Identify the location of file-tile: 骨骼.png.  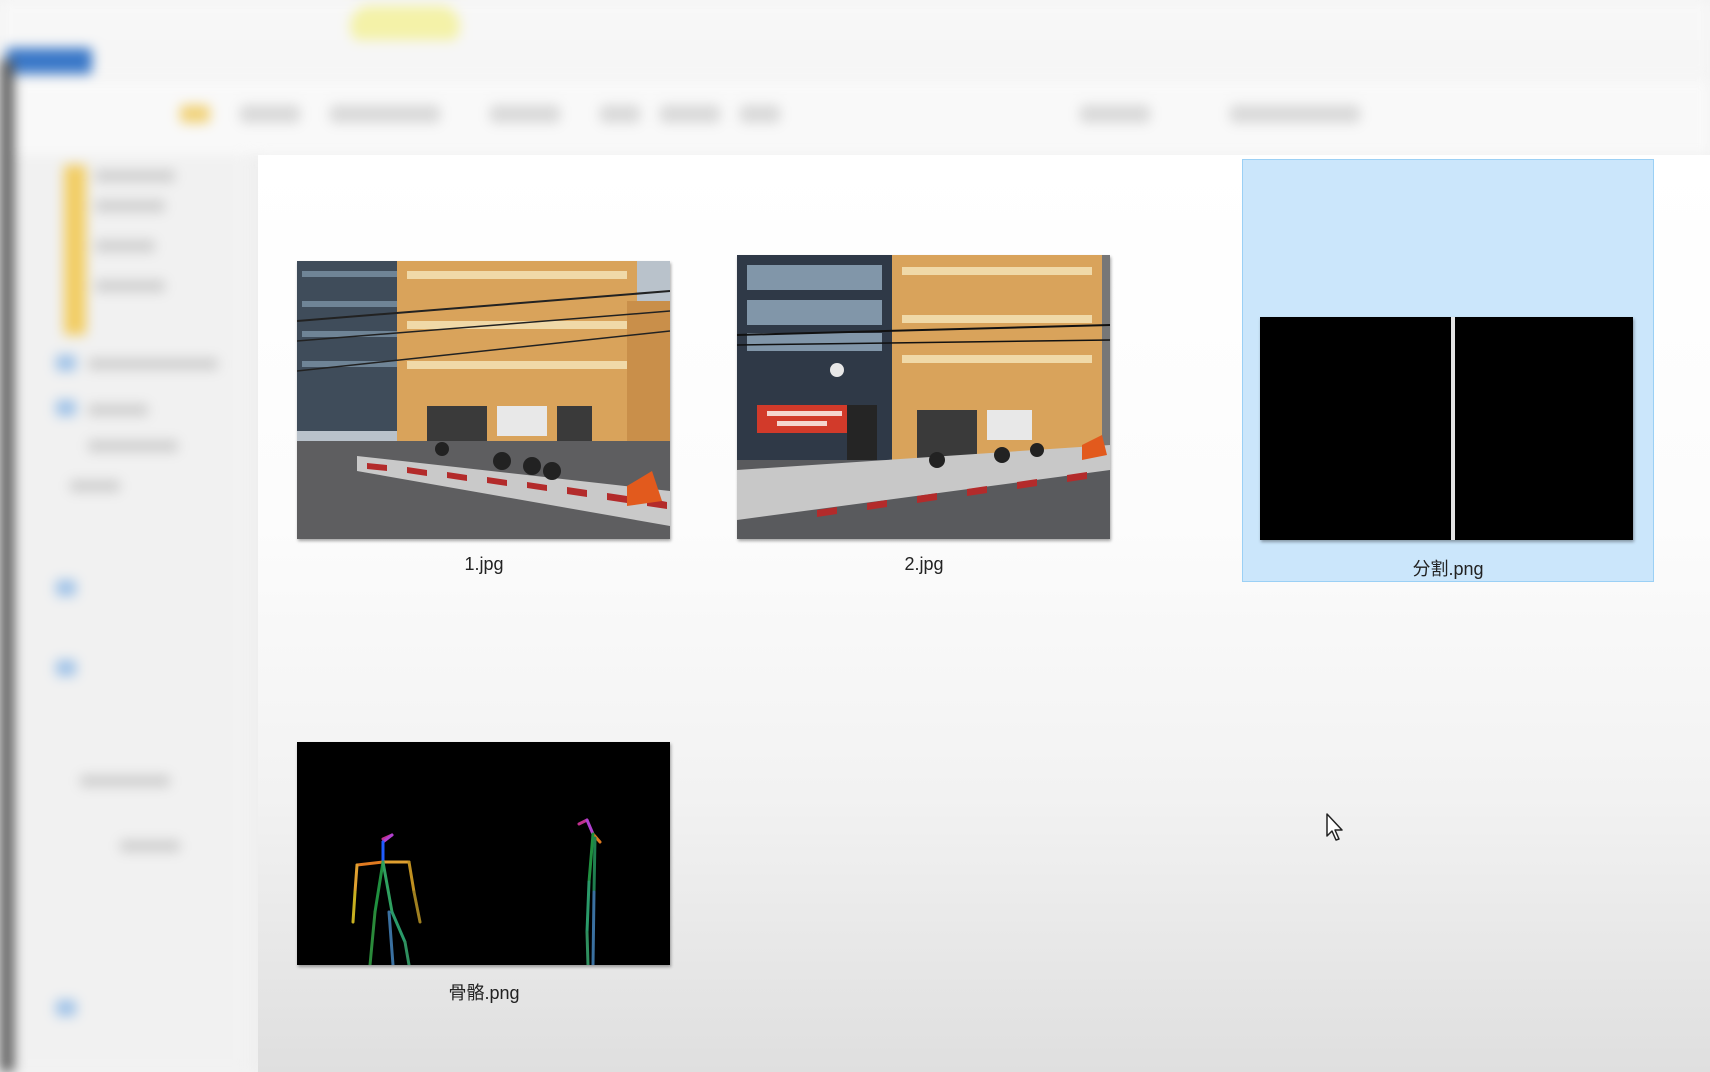
(484, 795).